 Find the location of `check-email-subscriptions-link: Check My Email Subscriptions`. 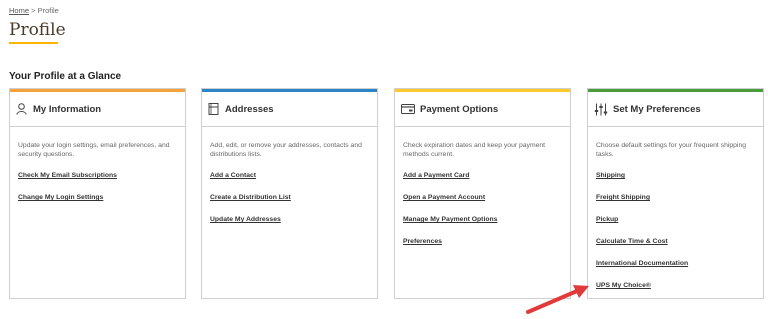

check-email-subscriptions-link: Check My Email Subscriptions is located at coordinates (98, 175).